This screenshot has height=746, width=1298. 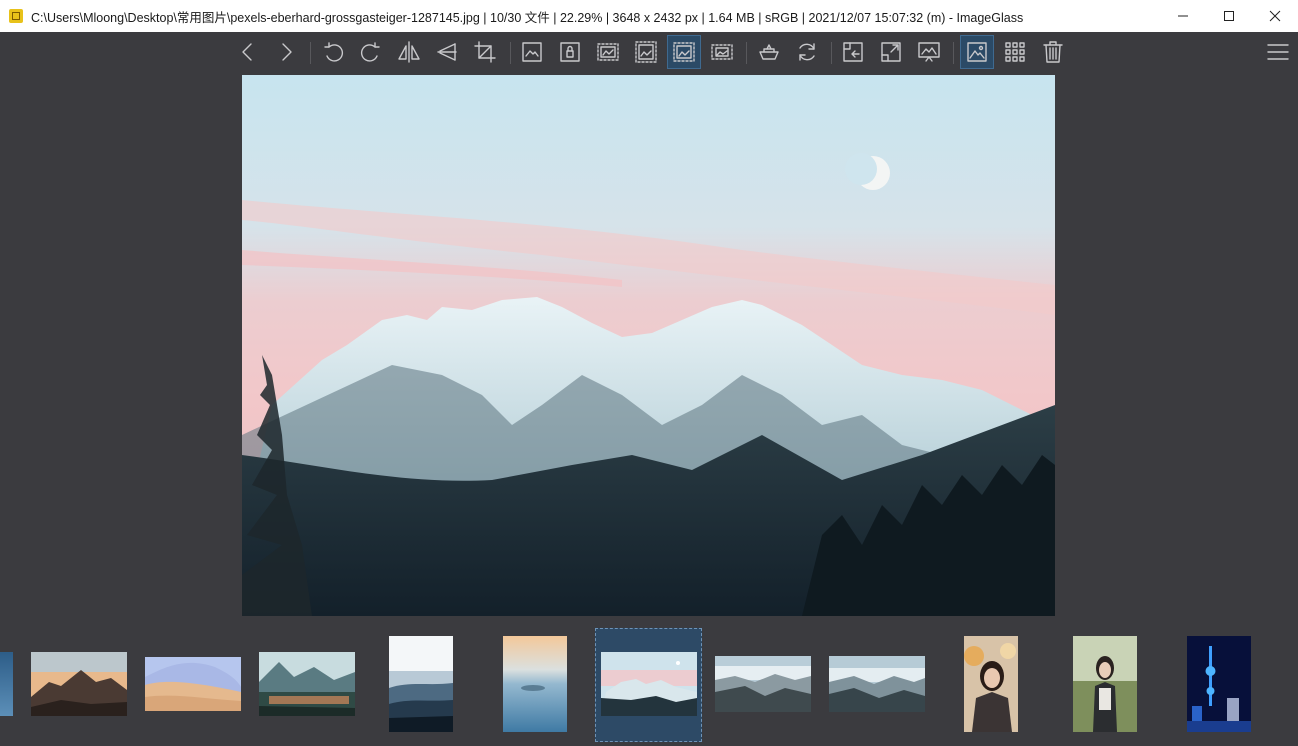 I want to click on lock-zoom-icon, so click(x=570, y=52).